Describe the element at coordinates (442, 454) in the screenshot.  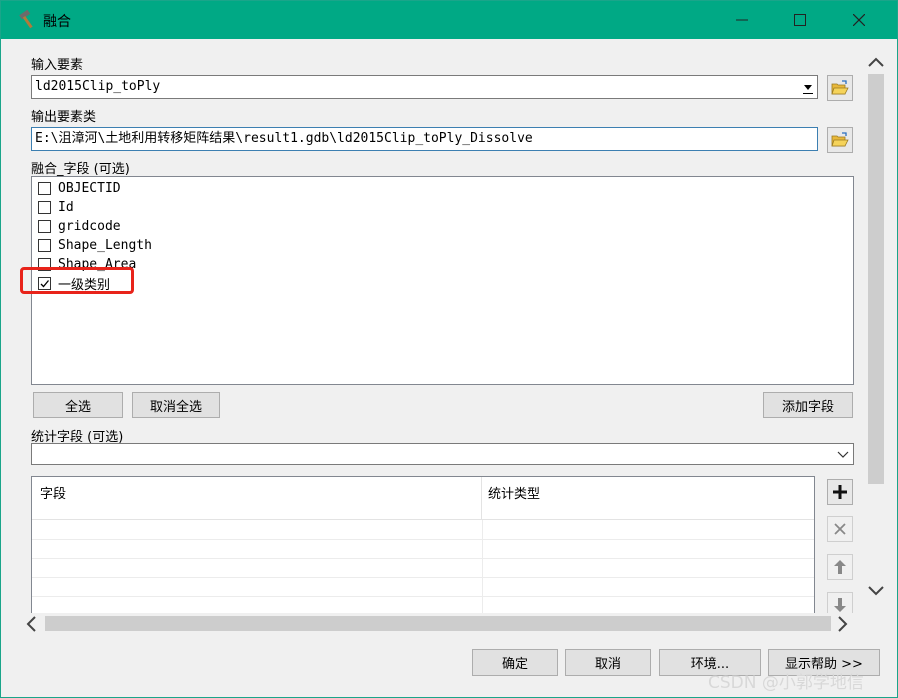
I see `statistics-fields-combo` at that location.